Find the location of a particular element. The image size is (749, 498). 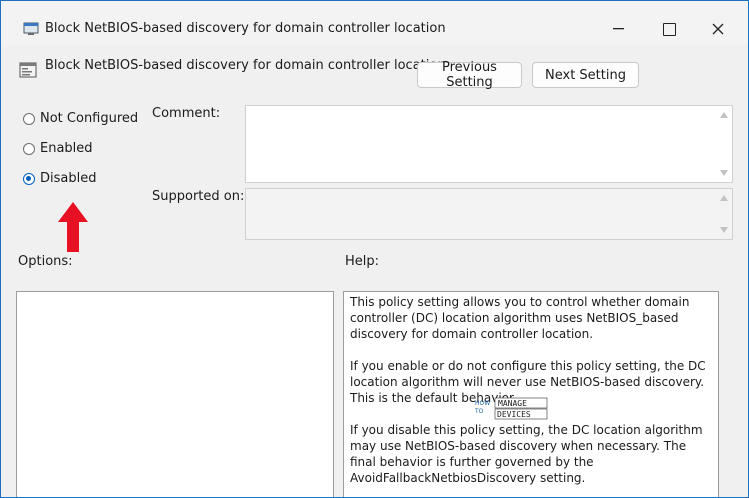

next-setting-label: Next Setting is located at coordinates (585, 75).